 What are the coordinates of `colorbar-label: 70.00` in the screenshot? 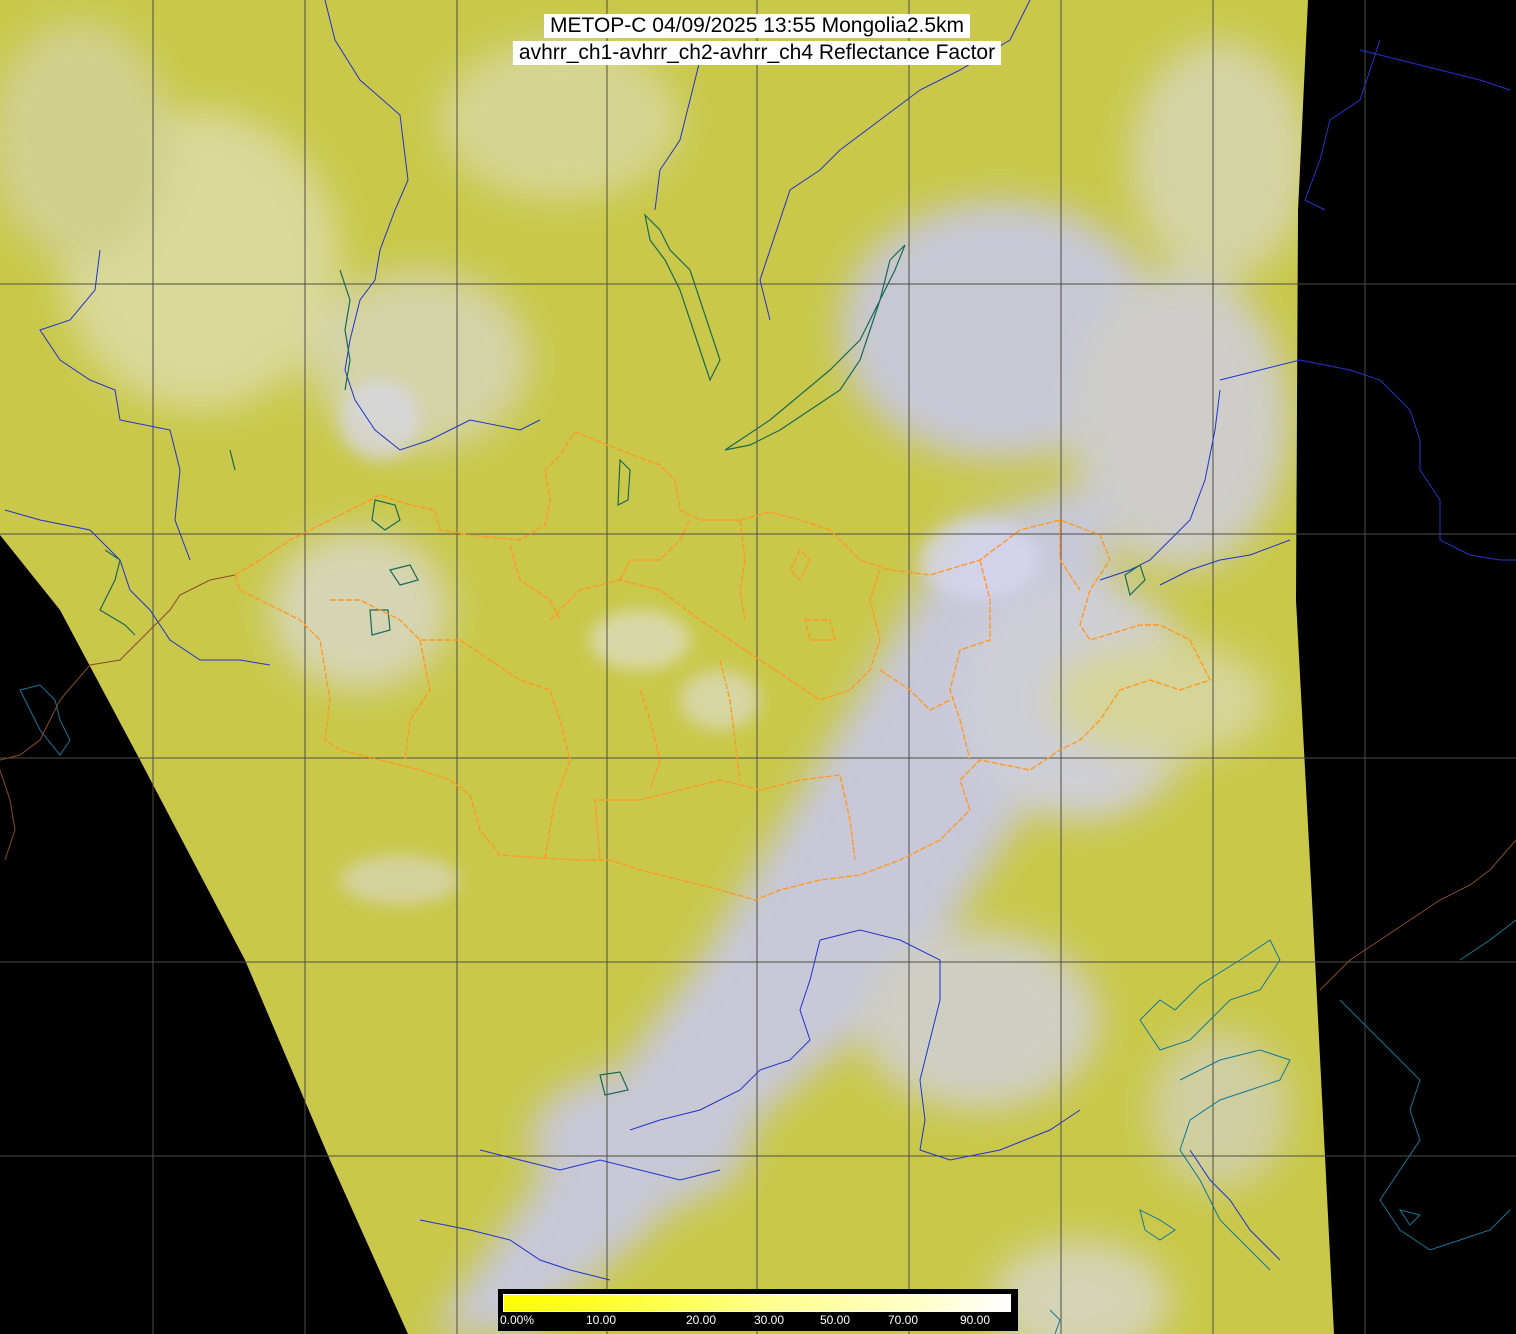 It's located at (903, 1320).